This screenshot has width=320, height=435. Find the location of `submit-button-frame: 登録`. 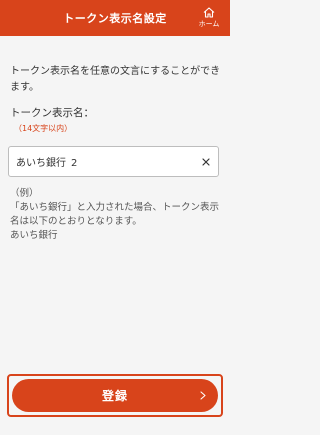

submit-button-frame: 登録 is located at coordinates (115, 395).